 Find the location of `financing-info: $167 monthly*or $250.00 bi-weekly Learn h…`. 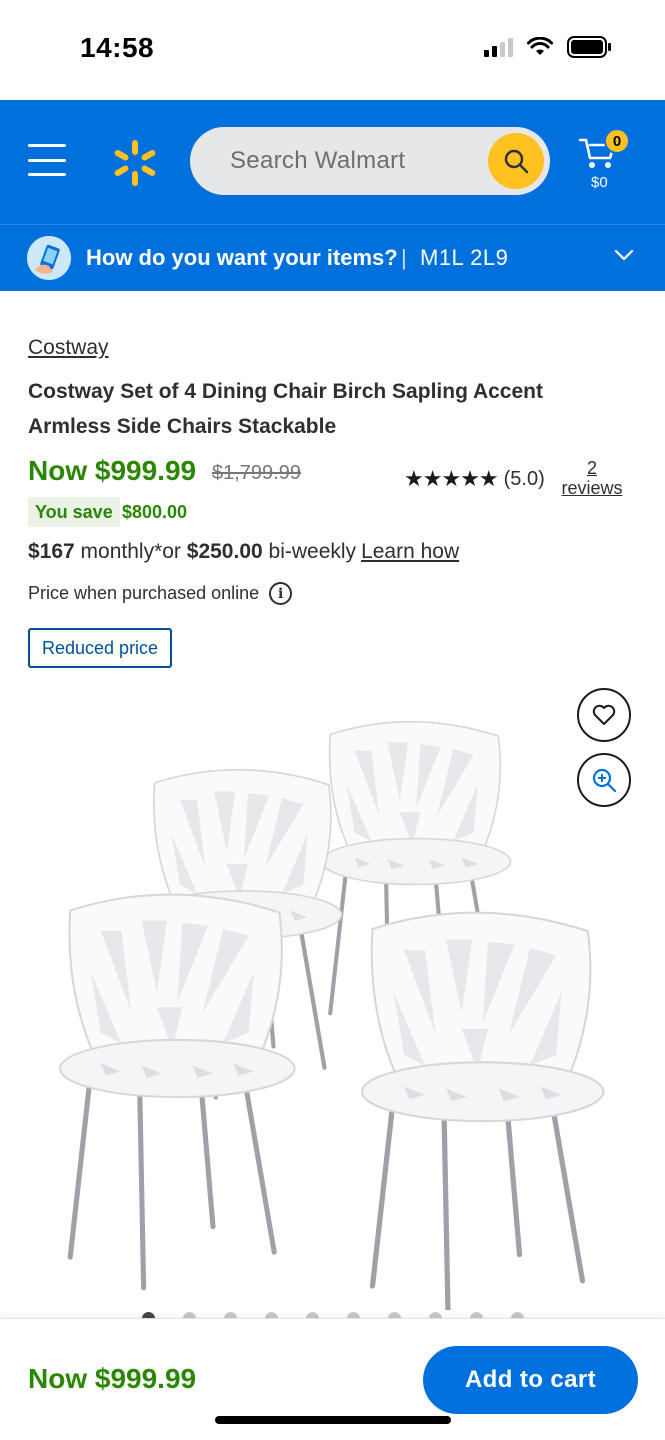

financing-info: $167 monthly*or $250.00 bi-weekly Learn h… is located at coordinates (243, 552).